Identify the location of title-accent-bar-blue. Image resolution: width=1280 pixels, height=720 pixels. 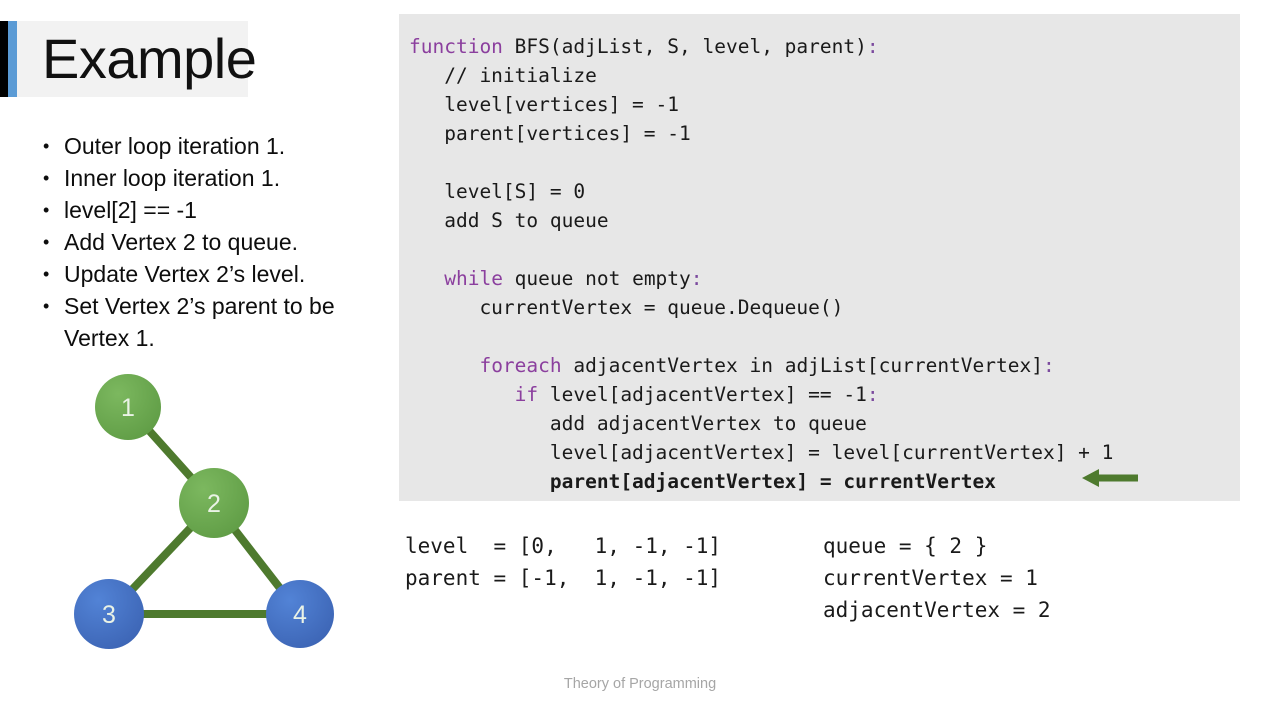
(12, 59).